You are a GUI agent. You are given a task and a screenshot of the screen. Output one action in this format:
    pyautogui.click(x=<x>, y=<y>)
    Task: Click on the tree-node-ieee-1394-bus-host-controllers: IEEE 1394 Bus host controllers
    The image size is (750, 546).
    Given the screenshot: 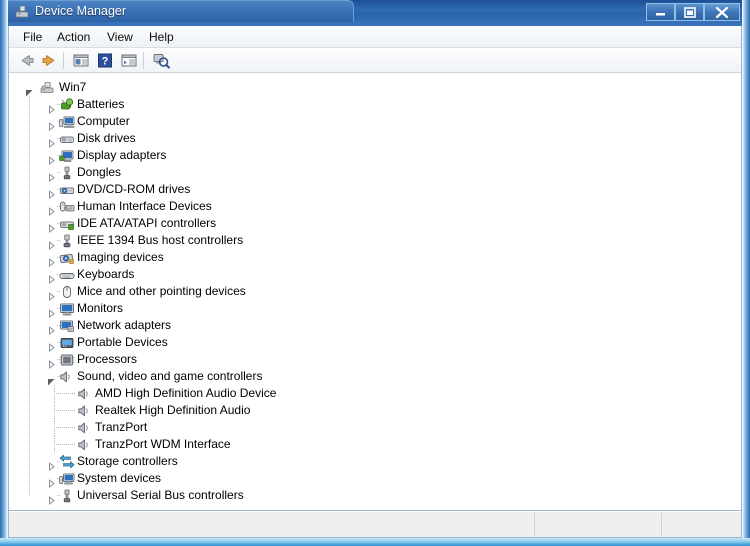 What is the action you would take?
    pyautogui.click(x=375, y=241)
    